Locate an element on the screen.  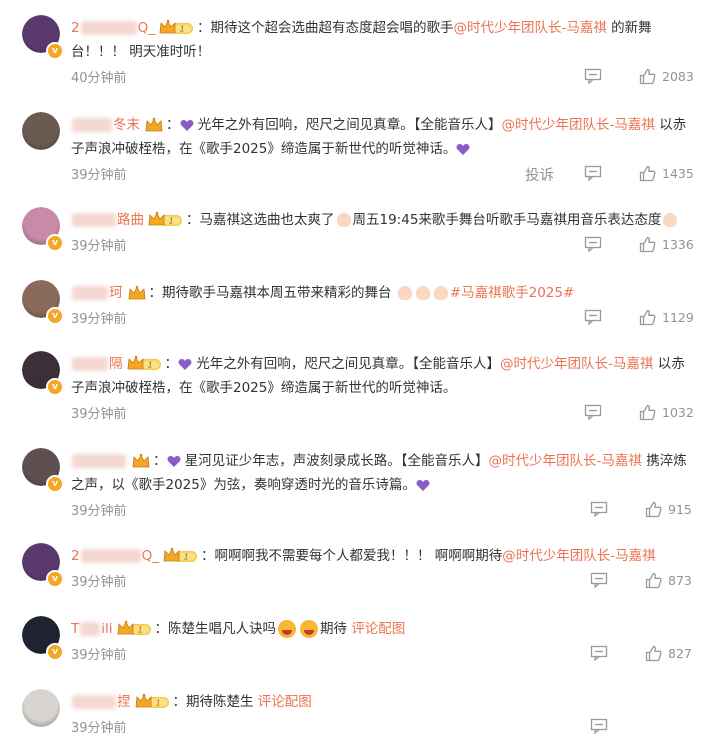
like-button: 827 is located at coordinates (668, 653).